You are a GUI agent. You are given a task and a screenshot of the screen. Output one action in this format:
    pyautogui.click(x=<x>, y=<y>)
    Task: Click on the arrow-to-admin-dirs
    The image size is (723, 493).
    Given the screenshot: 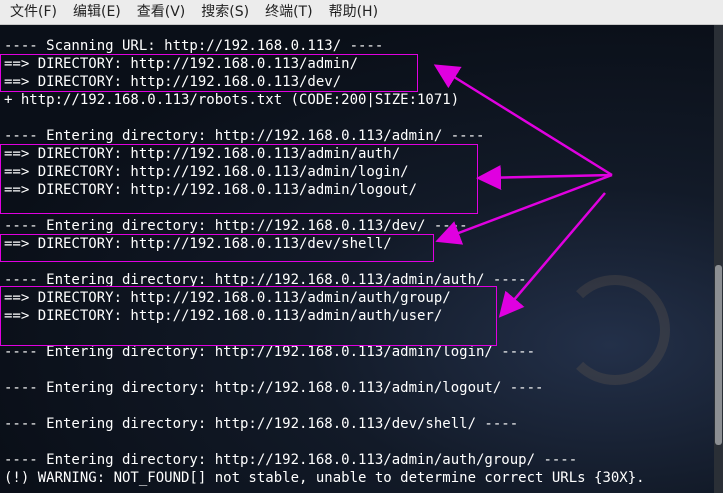 What is the action you would take?
    pyautogui.click(x=544, y=178)
    